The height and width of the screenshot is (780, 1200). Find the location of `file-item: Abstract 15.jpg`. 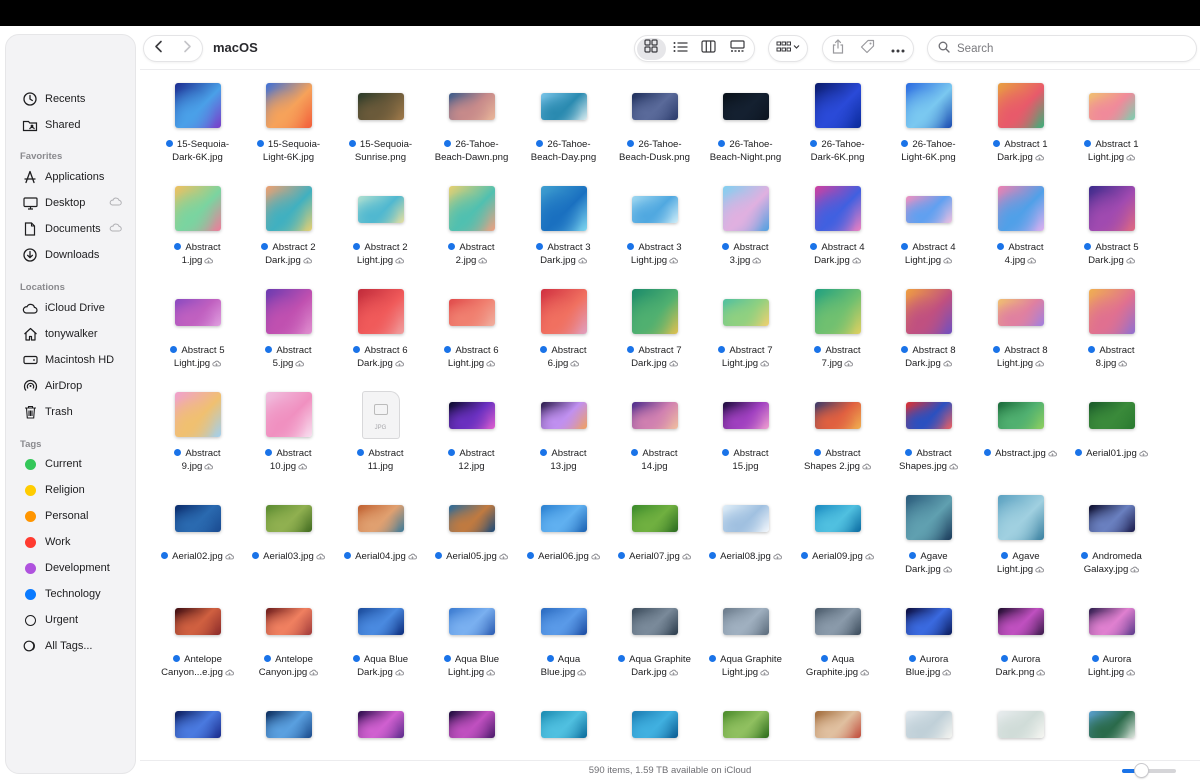

file-item: Abstract 15.jpg is located at coordinates (745, 438).